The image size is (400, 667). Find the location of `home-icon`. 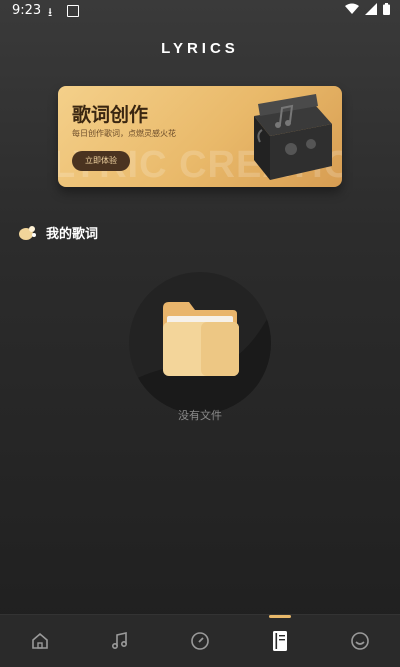

home-icon is located at coordinates (40, 640).